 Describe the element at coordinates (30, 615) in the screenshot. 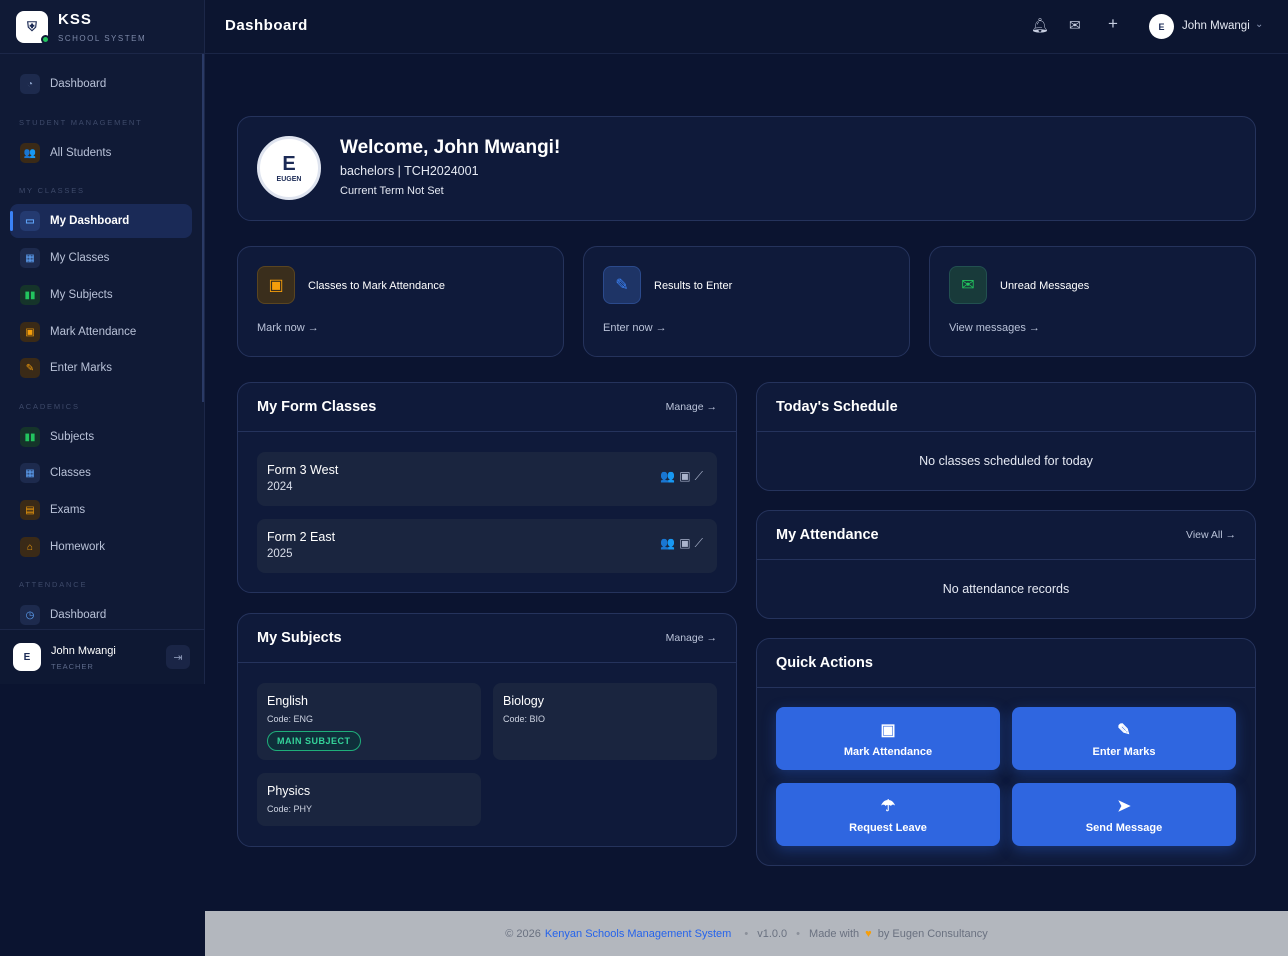

I see `clock-icon: ◷` at that location.